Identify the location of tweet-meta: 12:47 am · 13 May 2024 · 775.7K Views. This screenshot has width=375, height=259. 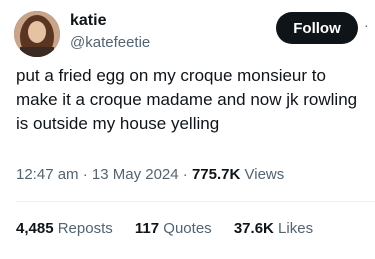
(150, 175).